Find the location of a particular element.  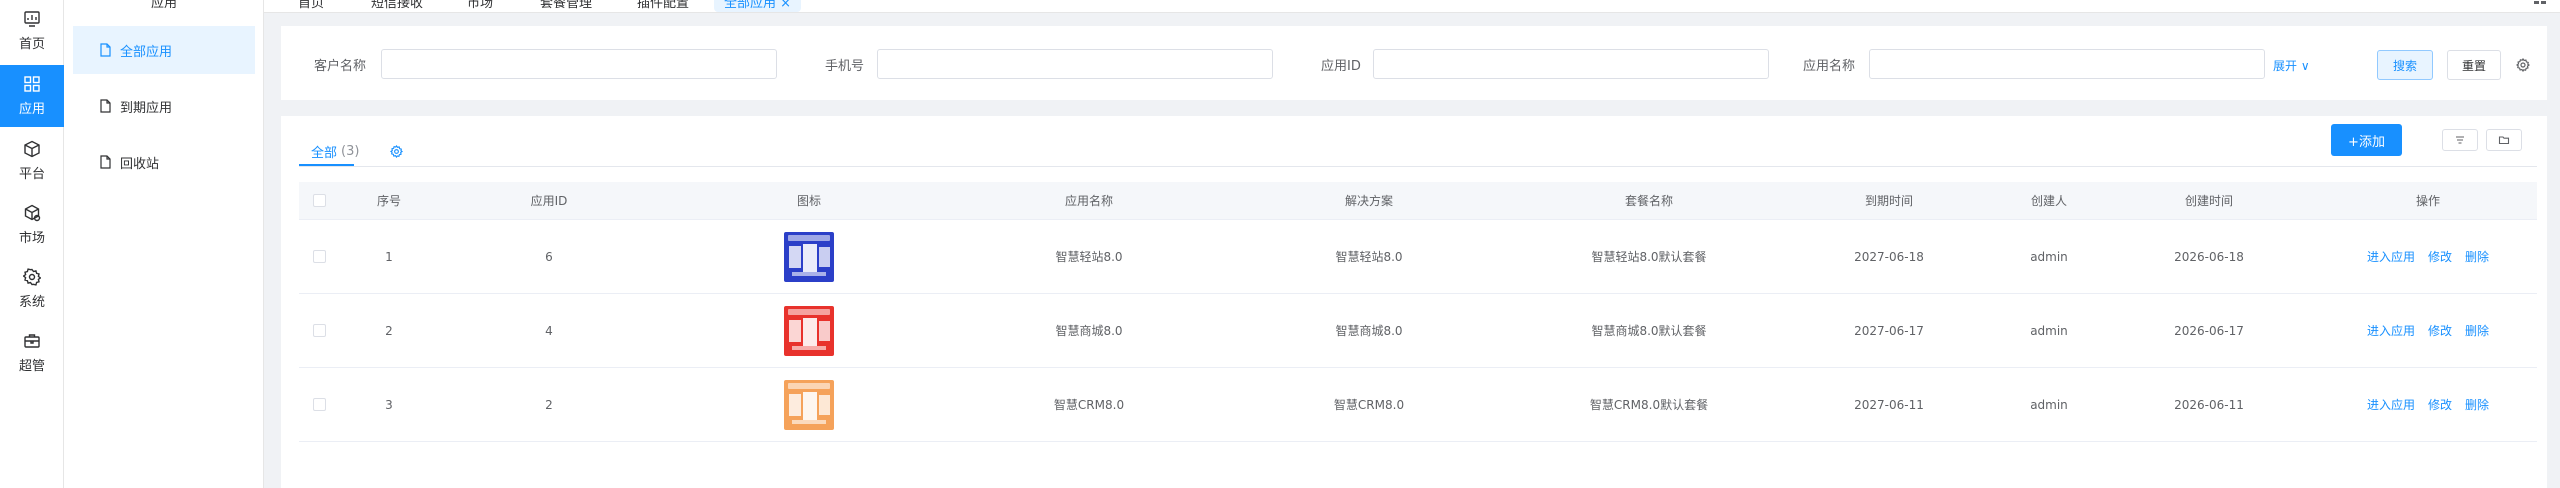

app-thumbnail is located at coordinates (809, 330).